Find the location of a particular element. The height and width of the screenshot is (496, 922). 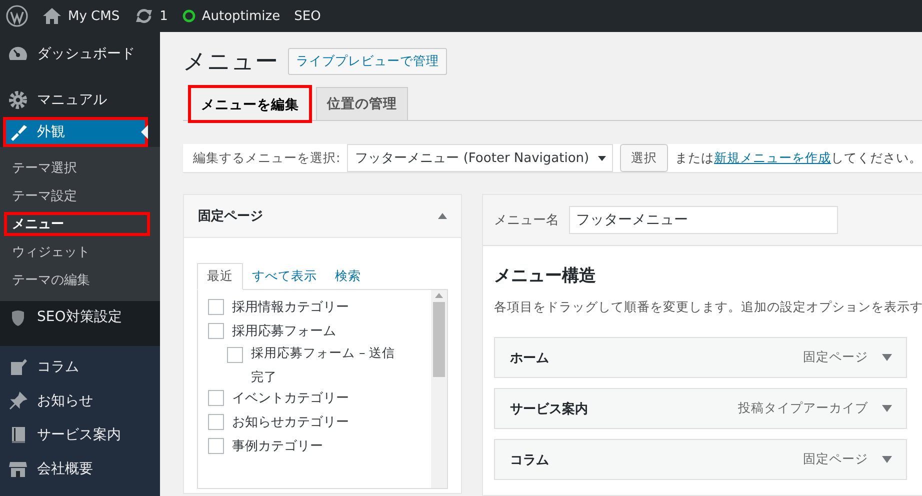

tab: すべて表示 is located at coordinates (284, 276).